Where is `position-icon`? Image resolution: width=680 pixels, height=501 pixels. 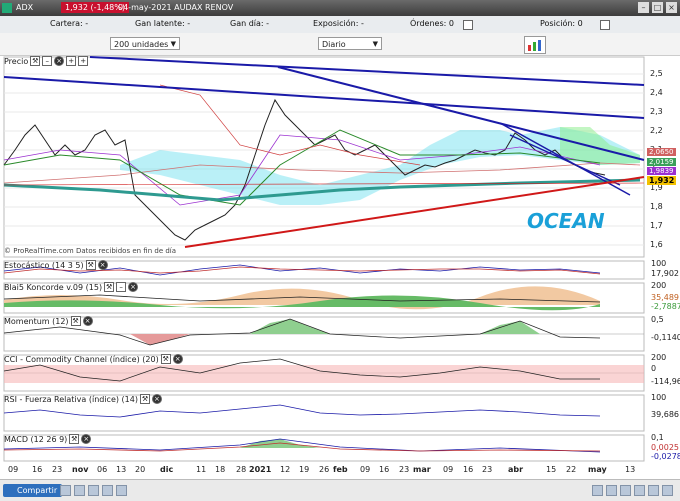
position-icon is located at coordinates (605, 25).